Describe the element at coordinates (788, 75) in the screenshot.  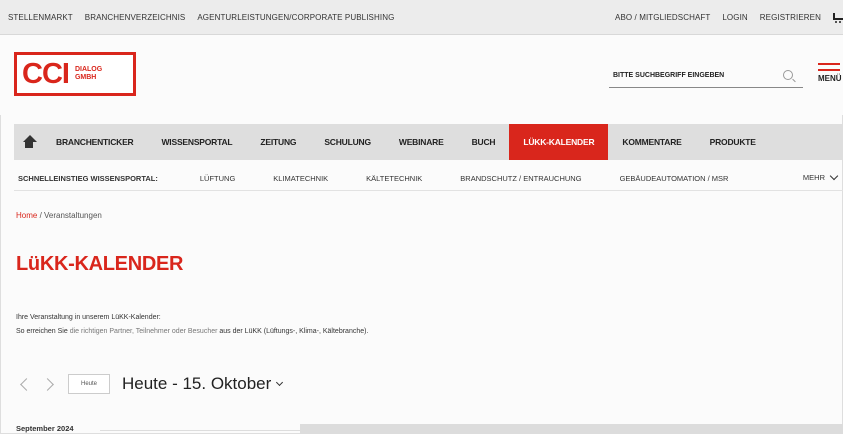
I see `search-icon` at that location.